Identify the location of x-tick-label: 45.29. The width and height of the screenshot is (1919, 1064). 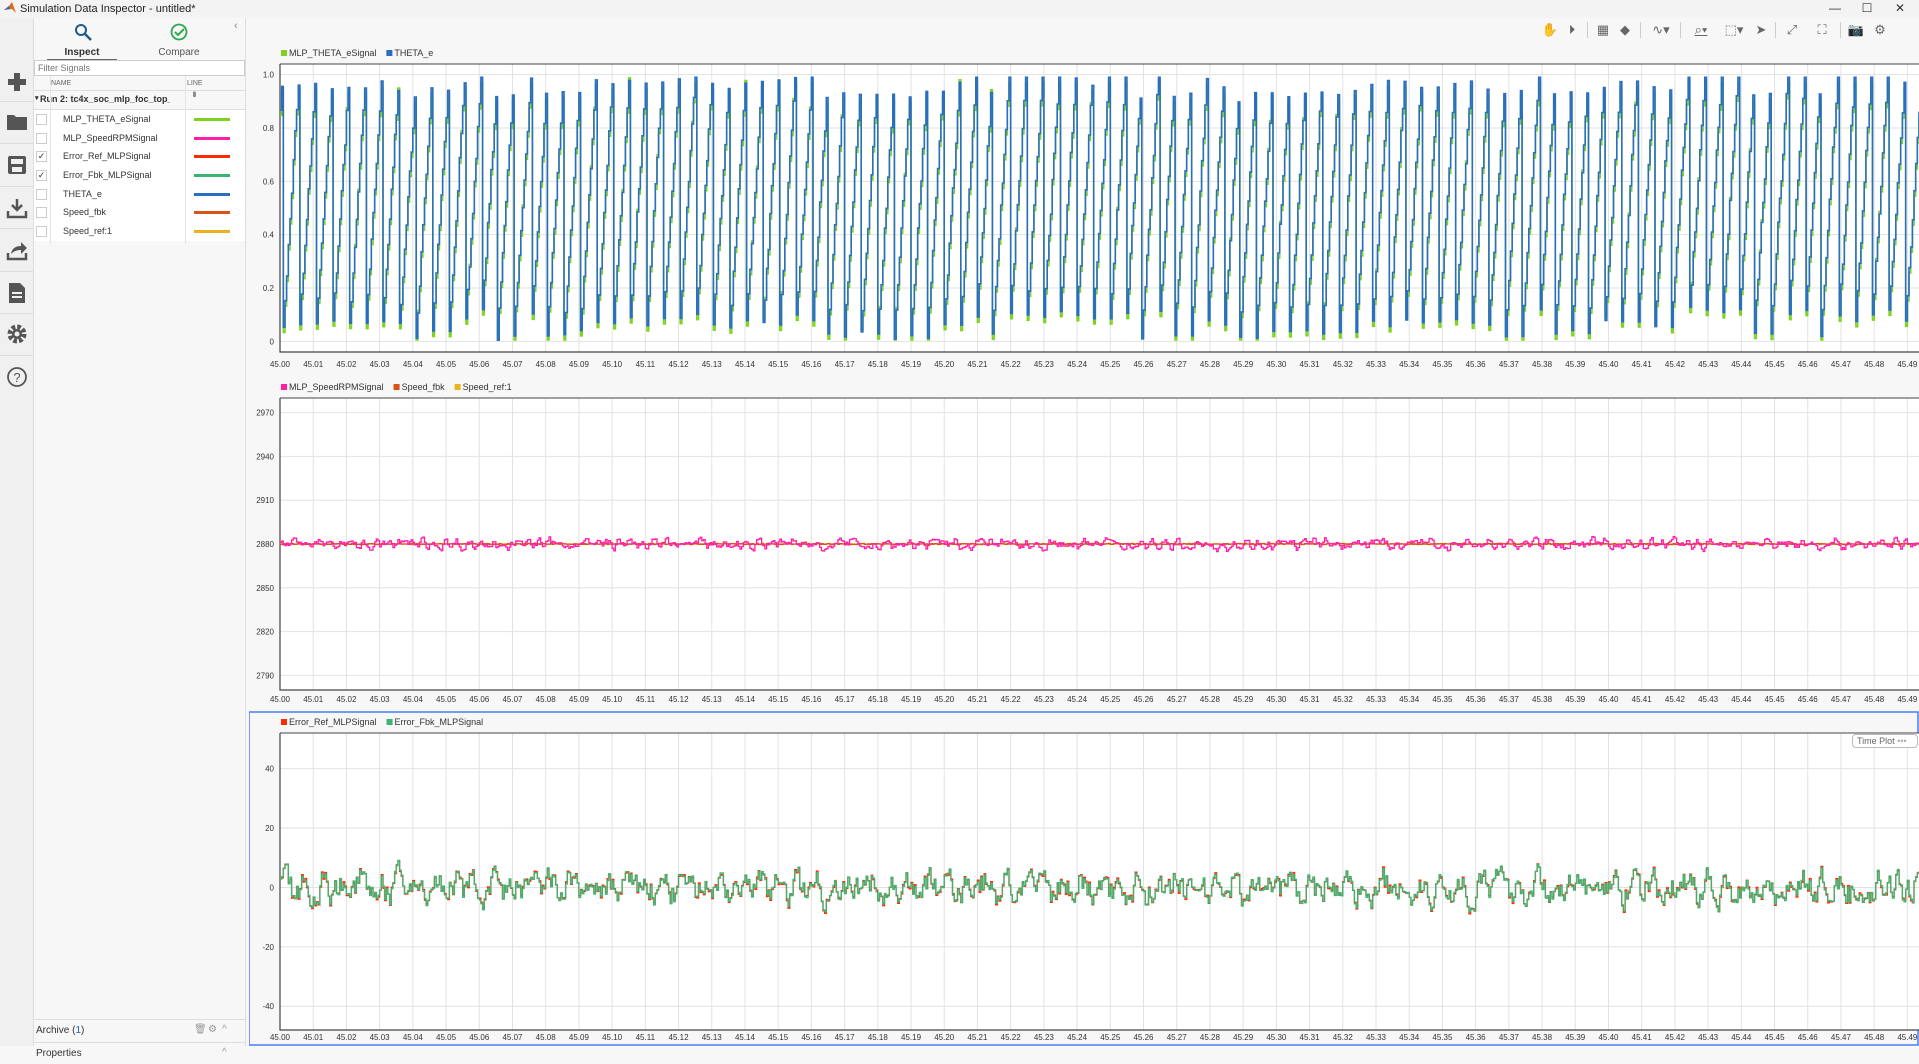
(1243, 699).